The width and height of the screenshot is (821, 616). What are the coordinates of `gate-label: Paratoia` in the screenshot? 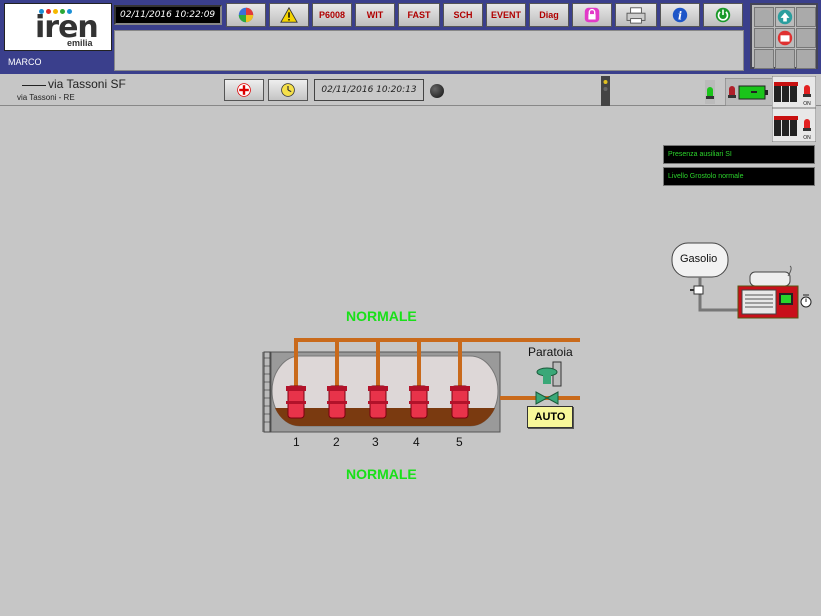 It's located at (550, 352).